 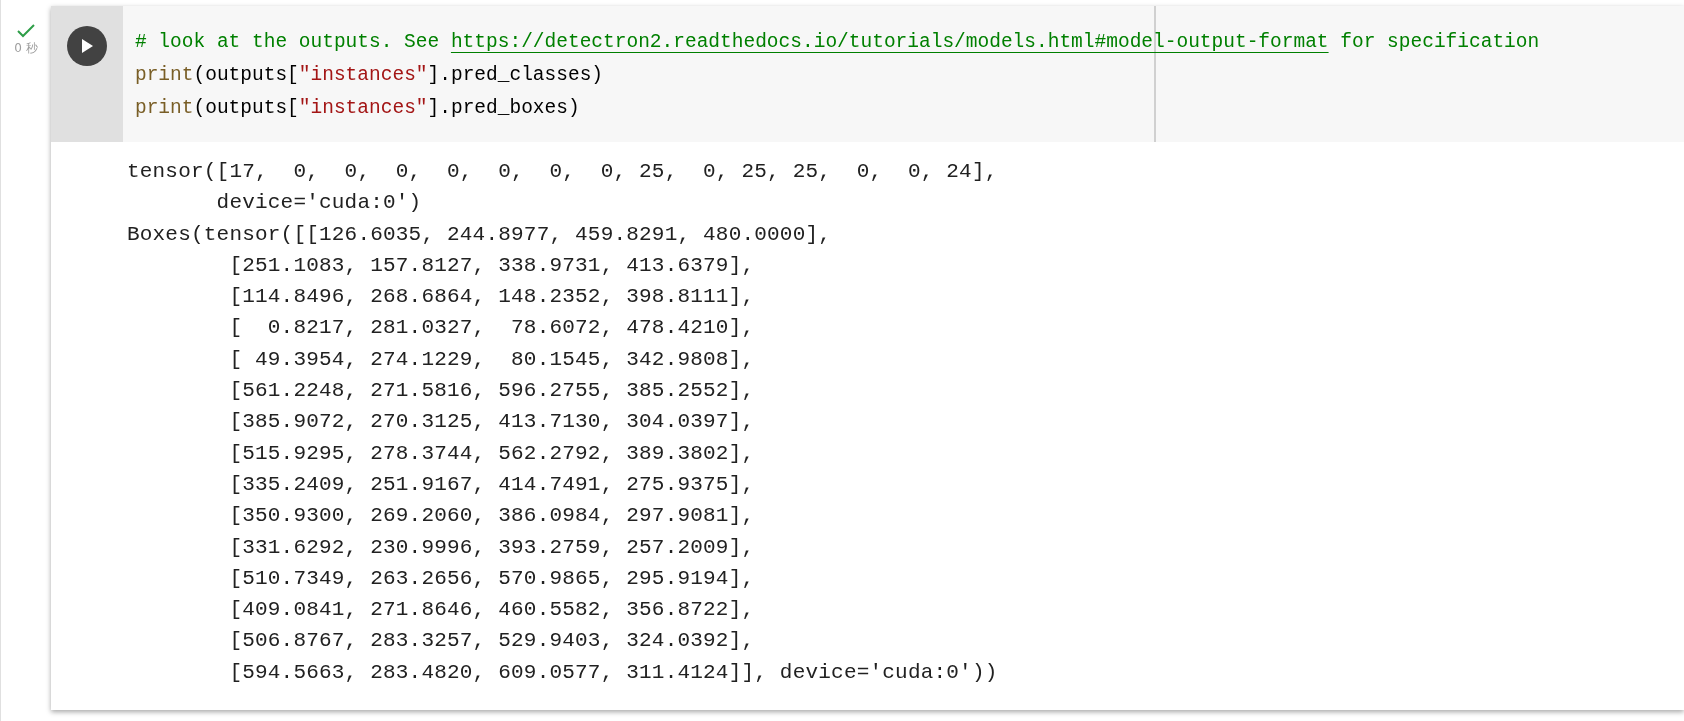 What do you see at coordinates (26, 48) in the screenshot?
I see `execution-time: 0 秒` at bounding box center [26, 48].